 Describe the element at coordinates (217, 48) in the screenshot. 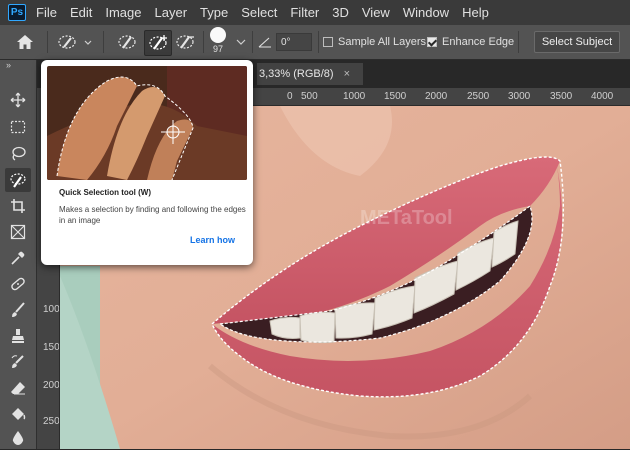

I see `brush-size-value: 97` at that location.